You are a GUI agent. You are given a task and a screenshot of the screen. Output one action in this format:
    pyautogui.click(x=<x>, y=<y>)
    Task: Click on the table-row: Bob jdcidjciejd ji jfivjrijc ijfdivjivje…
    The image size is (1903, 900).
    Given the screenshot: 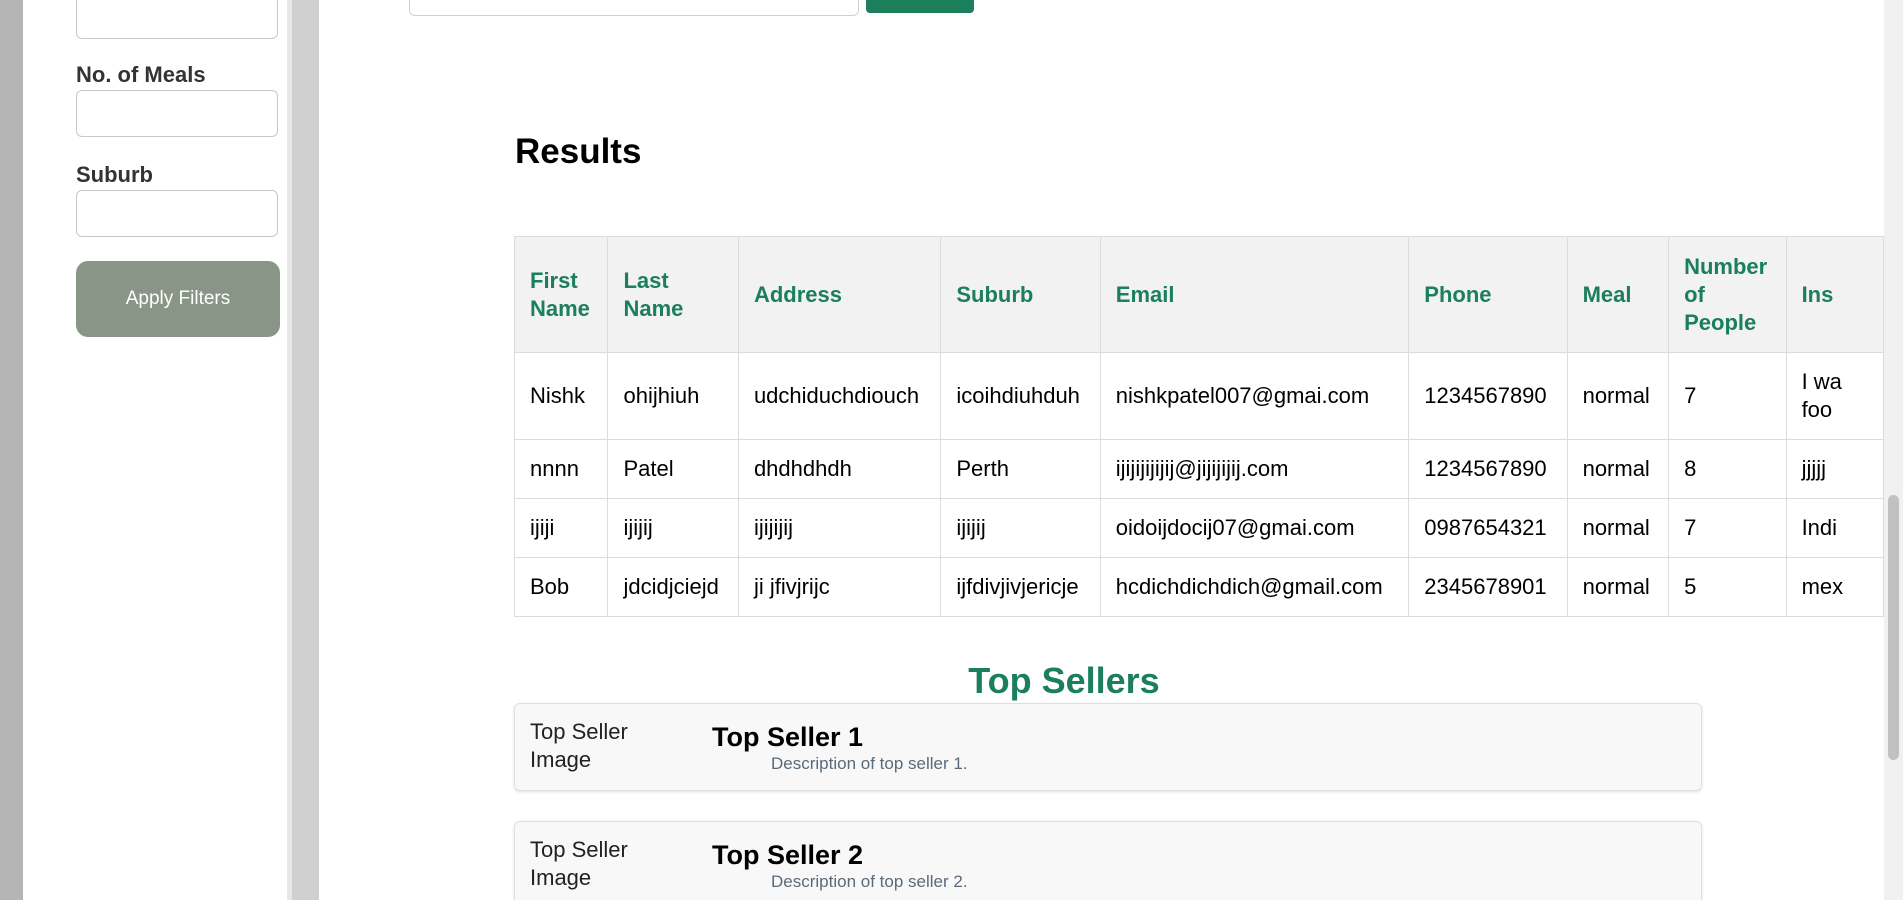 What is the action you would take?
    pyautogui.click(x=1198, y=587)
    